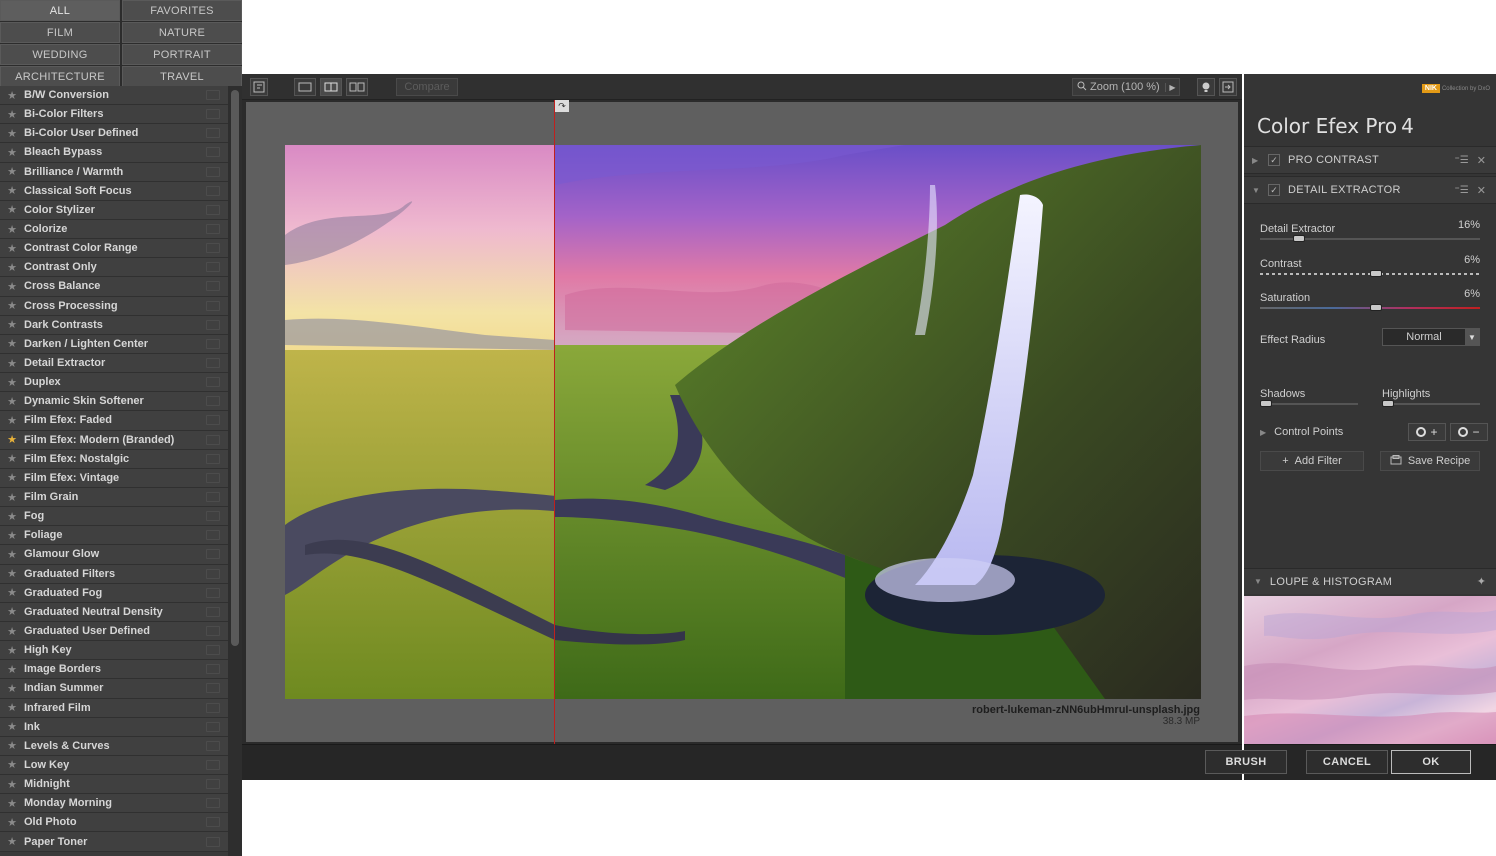  What do you see at coordinates (1347, 762) in the screenshot?
I see `cancel-button: CANCEL` at bounding box center [1347, 762].